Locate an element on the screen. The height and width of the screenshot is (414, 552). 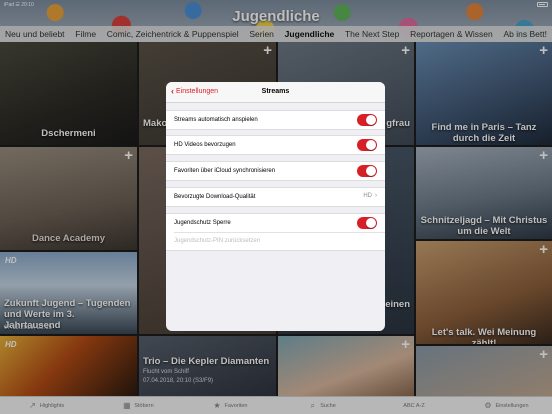
chevron-right-icon: › is located at coordinates (376, 196).